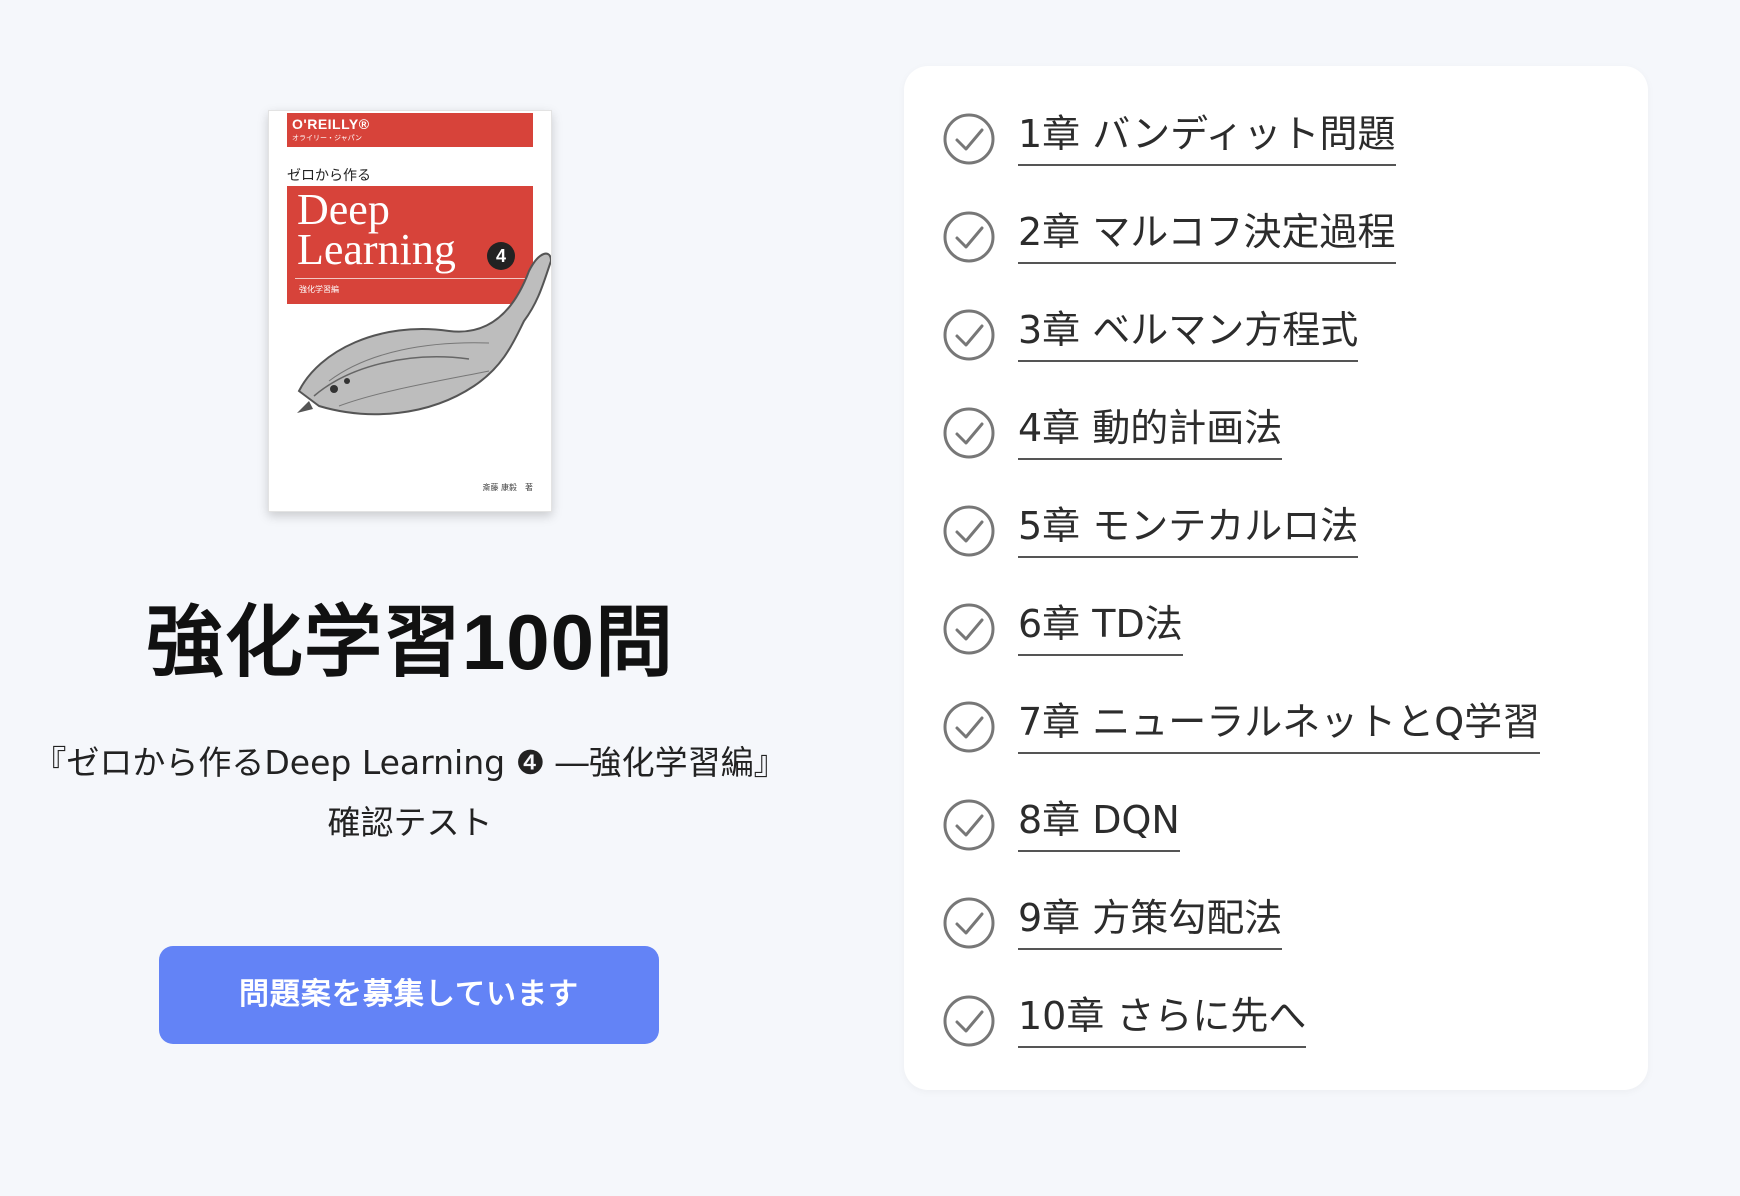  Describe the element at coordinates (1188, 332) in the screenshot. I see `chapter-label: 3章 ベルマン方程式` at that location.